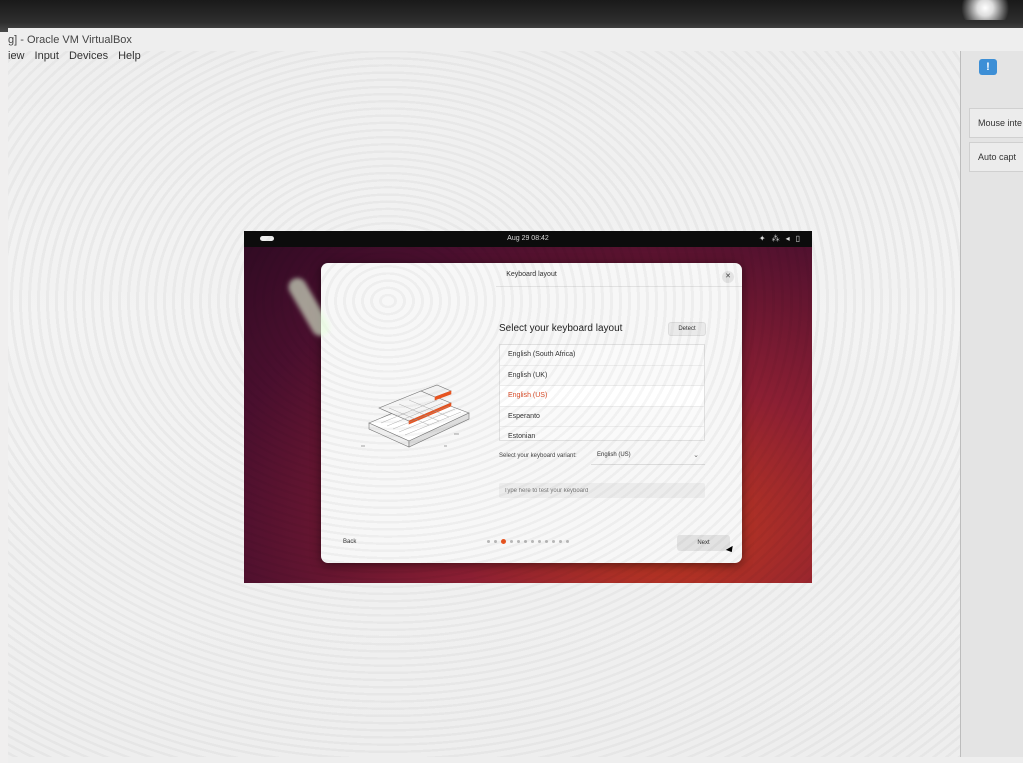 Image resolution: width=1023 pixels, height=763 pixels. I want to click on page-heading: Select your keyboard layout, so click(561, 328).